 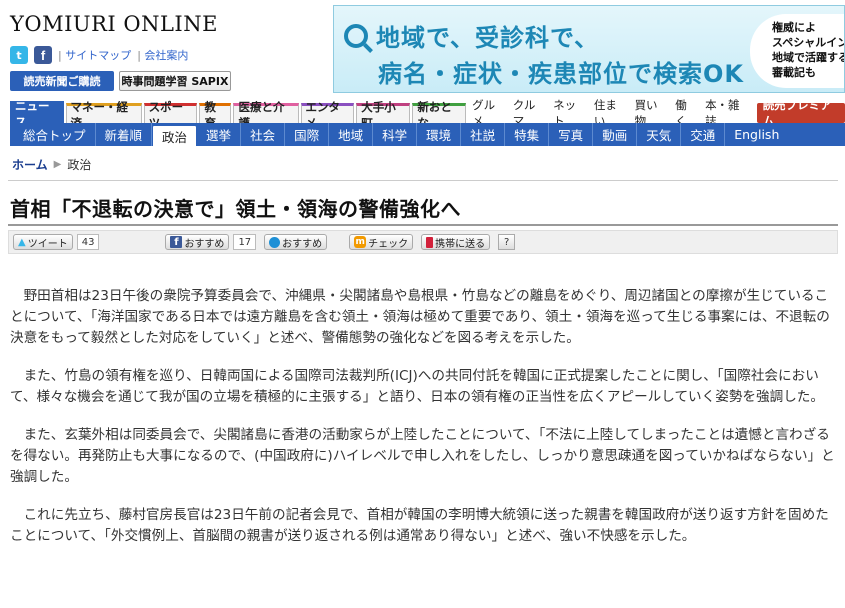 I want to click on breadcrumb-home: ホーム, so click(x=30, y=164).